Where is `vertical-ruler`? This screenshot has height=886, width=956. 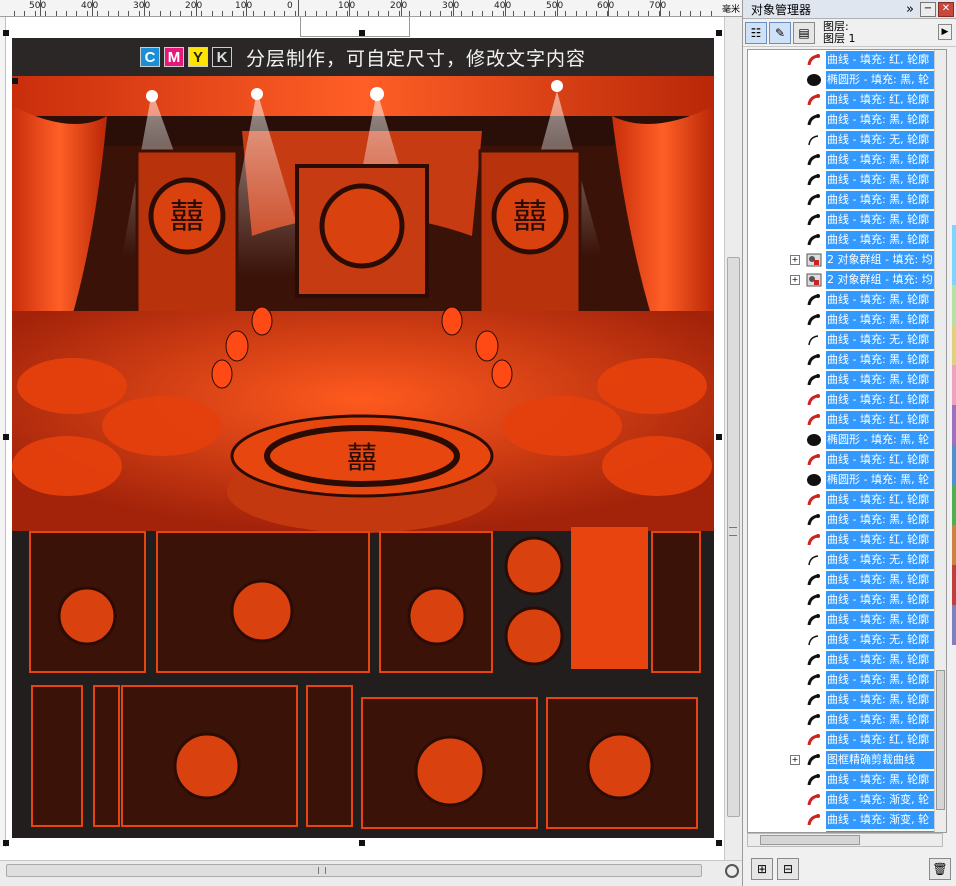
vertical-ruler is located at coordinates (3, 432).